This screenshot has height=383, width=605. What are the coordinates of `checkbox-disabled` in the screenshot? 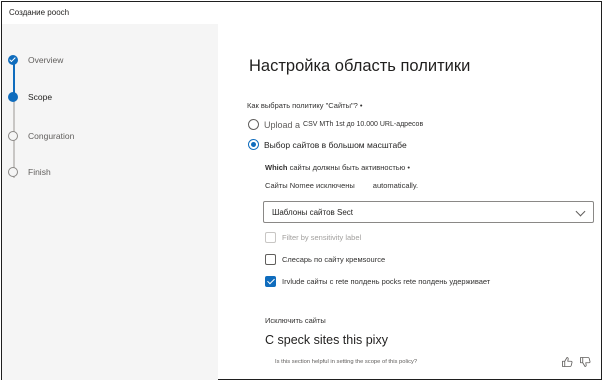 It's located at (270, 237).